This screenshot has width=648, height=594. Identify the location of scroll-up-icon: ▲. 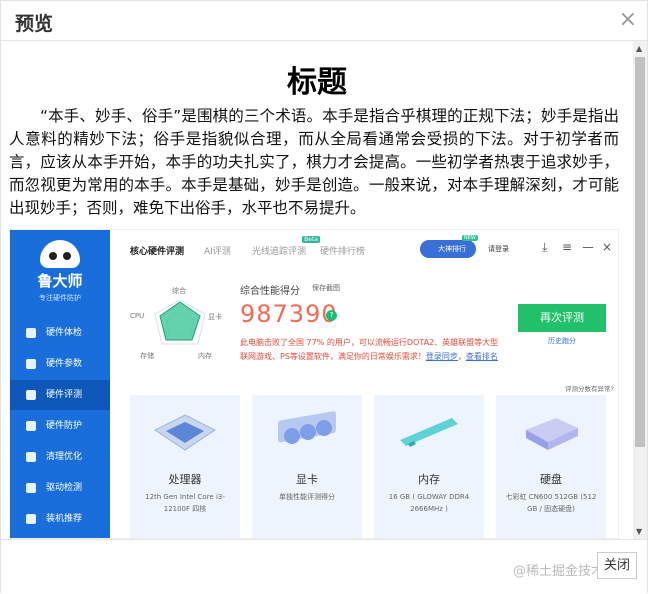
(639, 48).